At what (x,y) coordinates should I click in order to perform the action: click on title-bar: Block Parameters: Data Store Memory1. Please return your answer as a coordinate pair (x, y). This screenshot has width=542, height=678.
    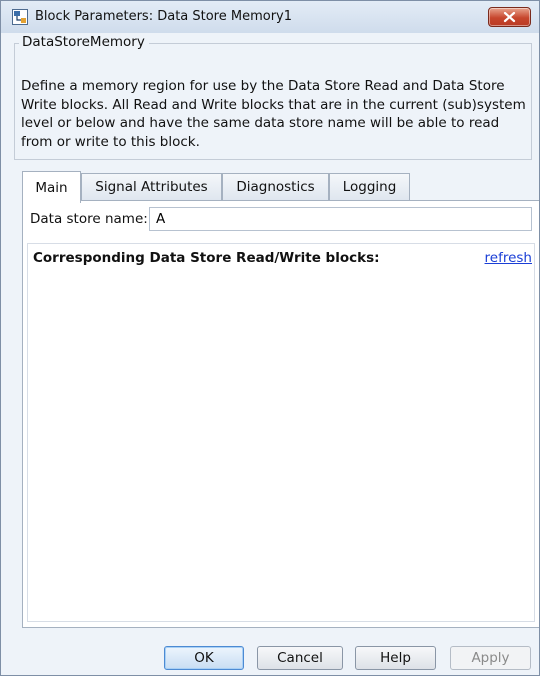
    Looking at the image, I should click on (270, 17).